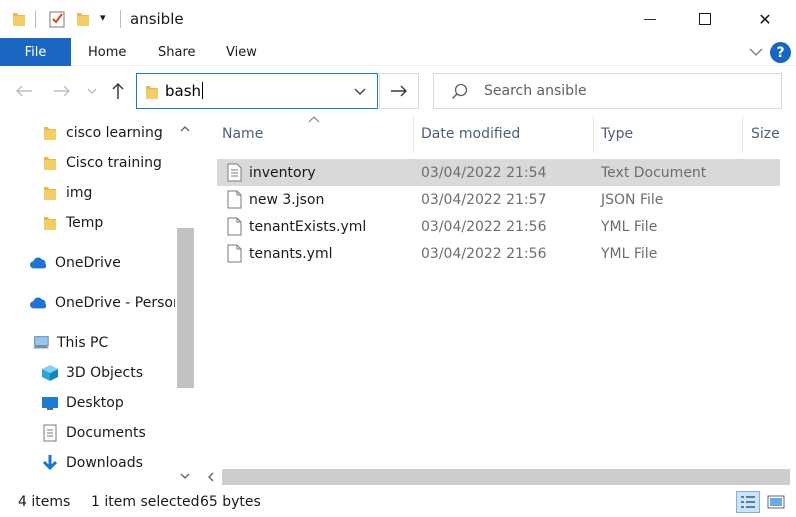  Describe the element at coordinates (85, 223) in the screenshot. I see `nav-item-label: Temp` at that location.